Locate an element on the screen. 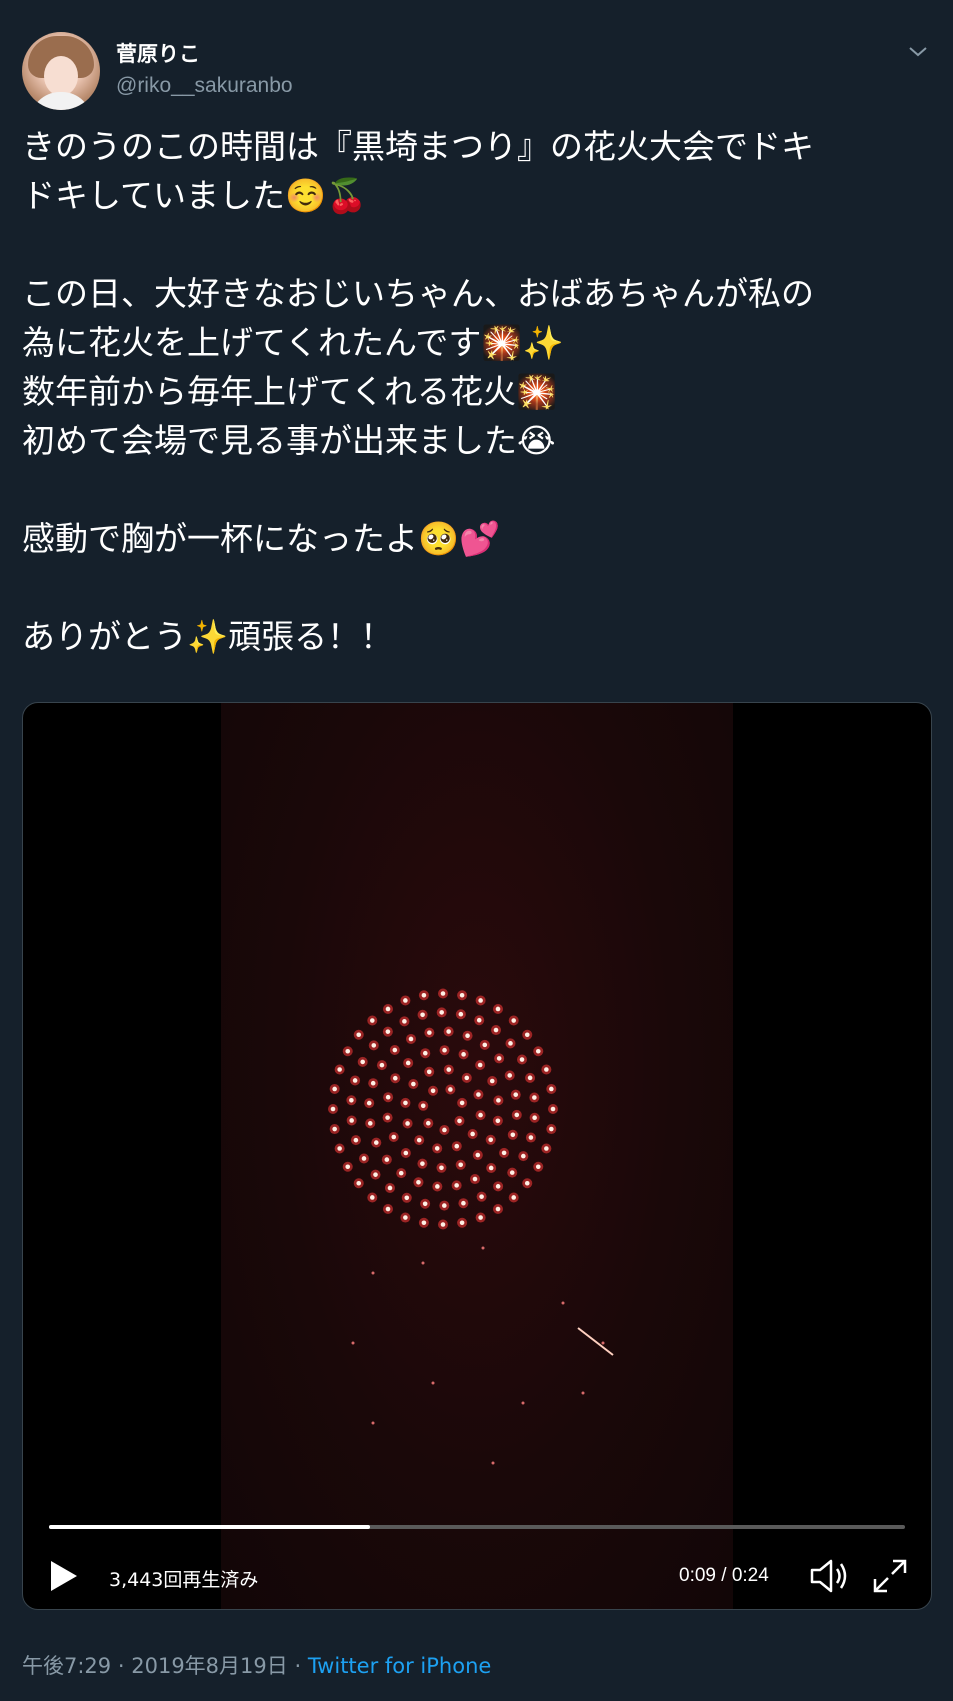 The width and height of the screenshot is (953, 1701). avatar is located at coordinates (61, 71).